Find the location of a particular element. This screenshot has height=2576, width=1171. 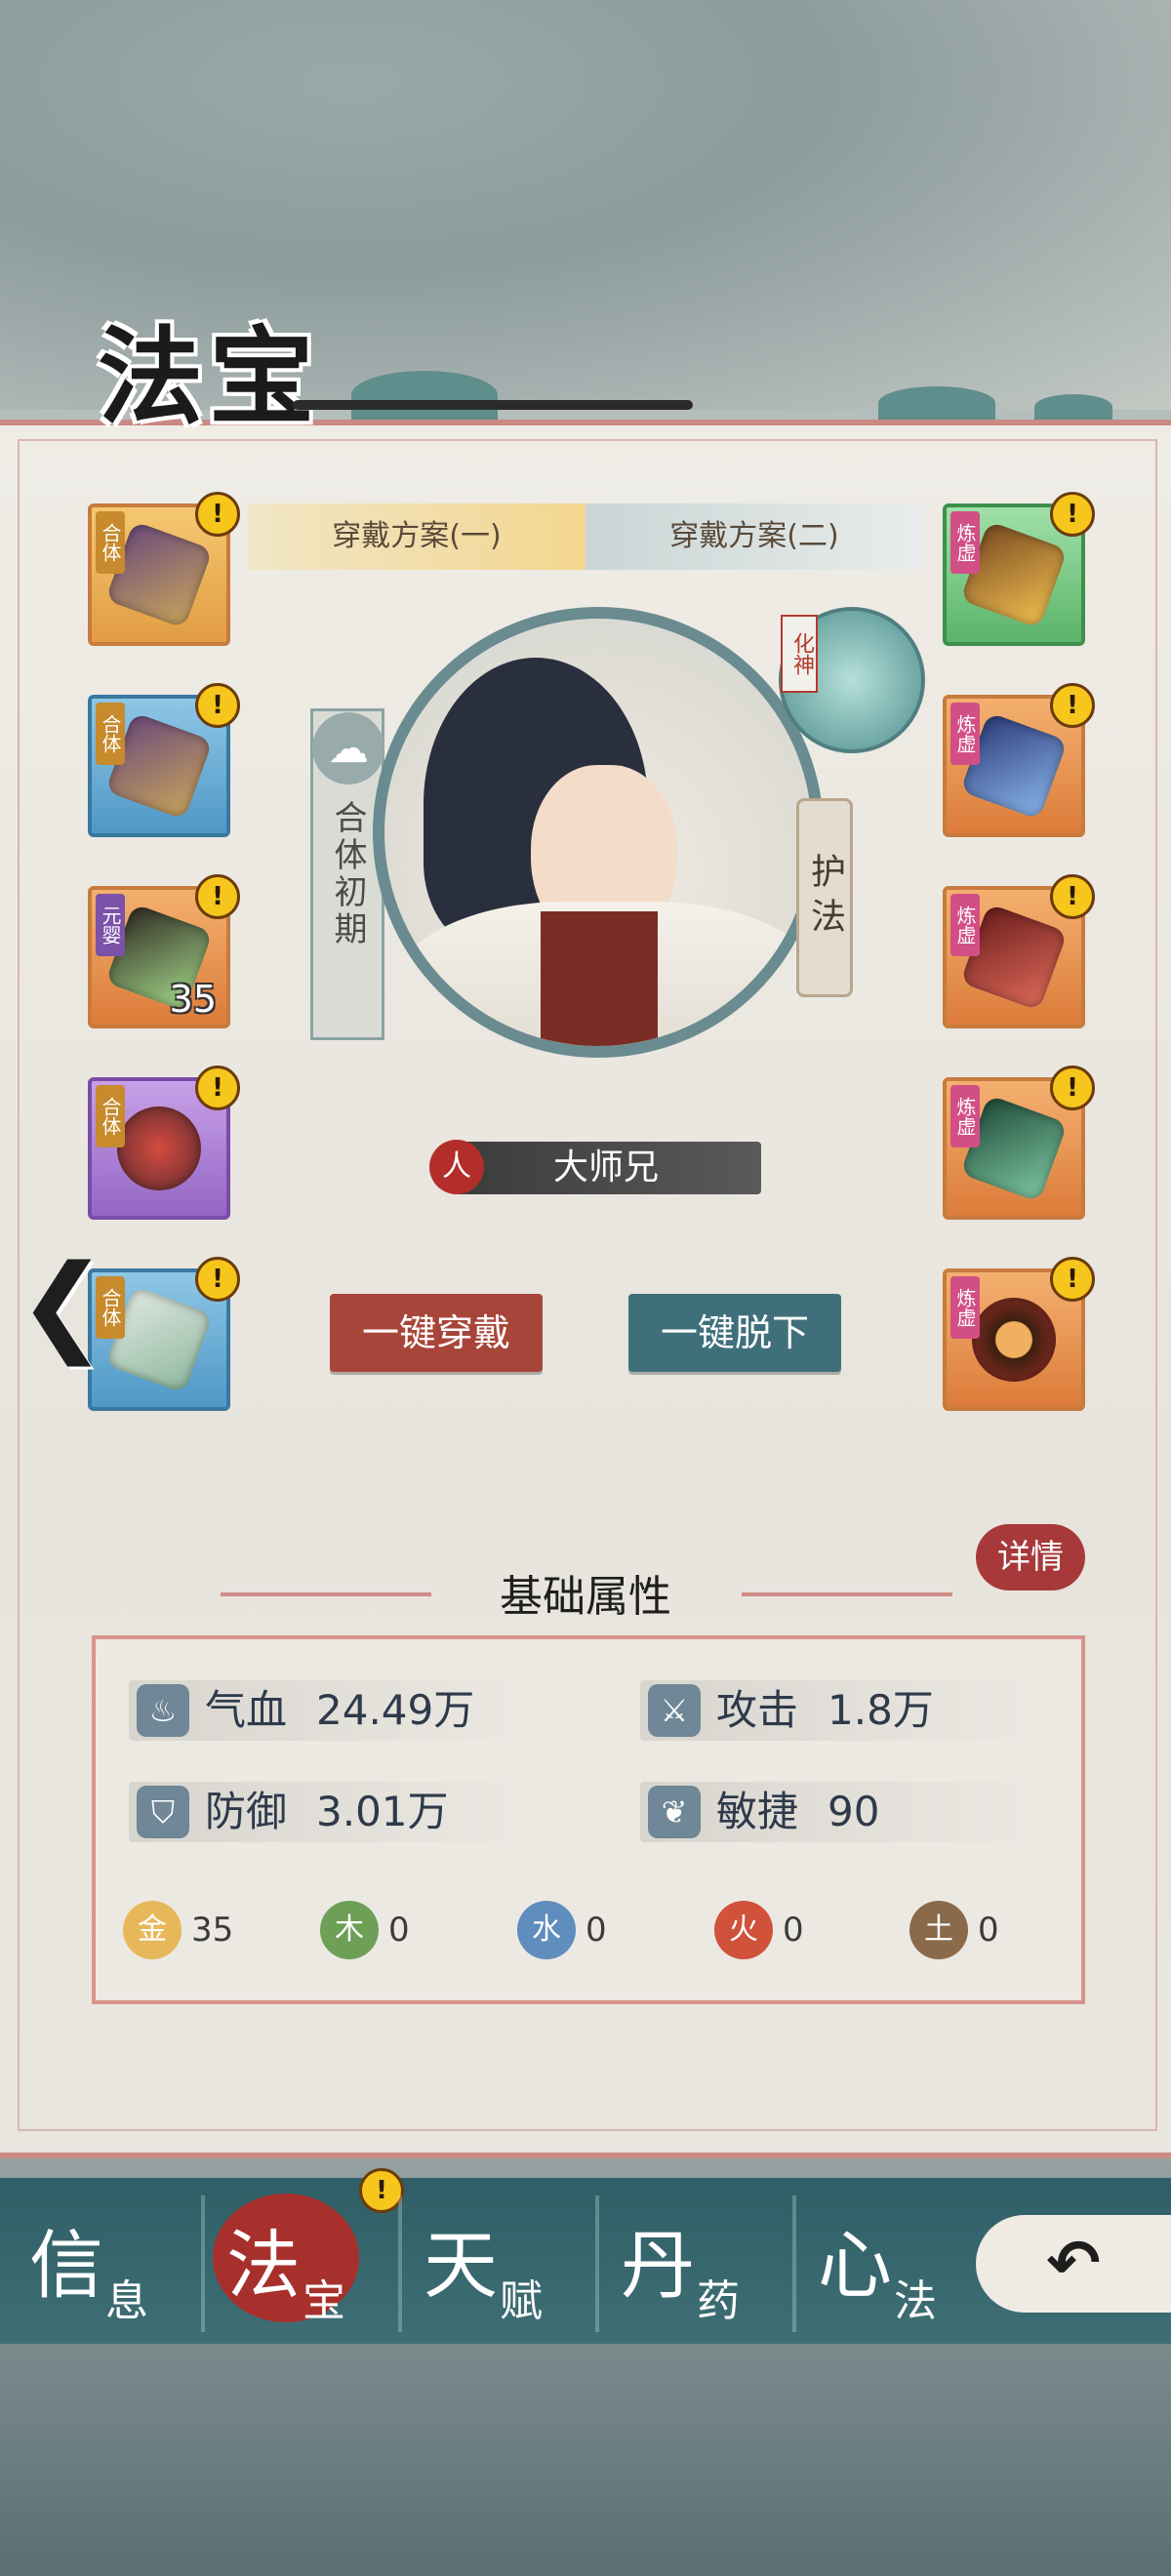

fire-icon: 火 is located at coordinates (743, 1930).